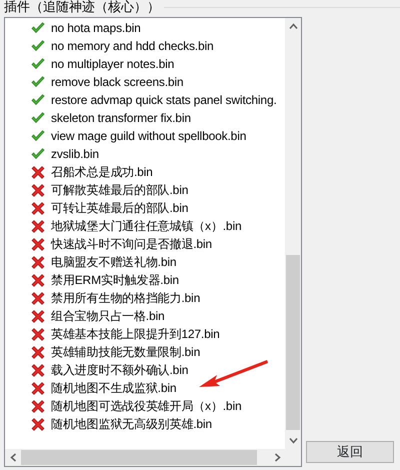 The width and height of the screenshot is (400, 470). Describe the element at coordinates (102, 172) in the screenshot. I see `plugin-name: 召船术总是成功.bin` at that location.